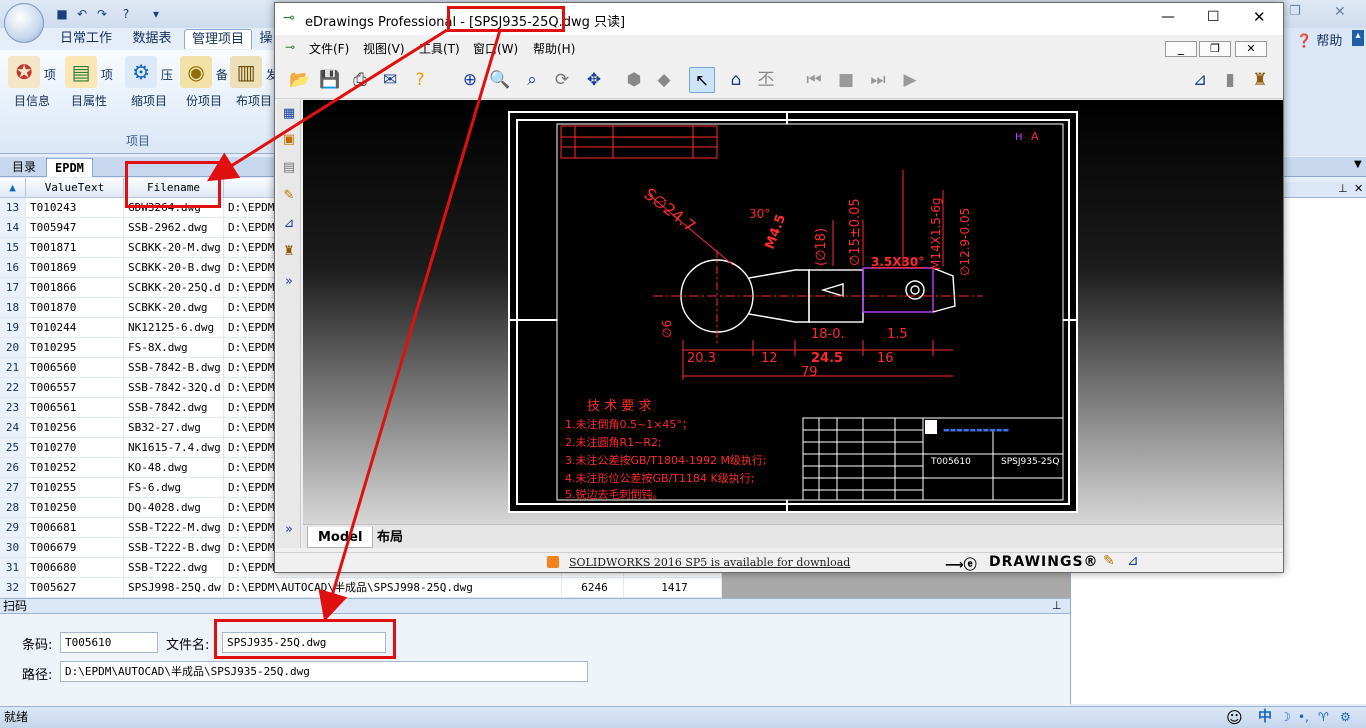 The width and height of the screenshot is (1366, 728). I want to click on restore-icon: ❐, so click(1295, 11).